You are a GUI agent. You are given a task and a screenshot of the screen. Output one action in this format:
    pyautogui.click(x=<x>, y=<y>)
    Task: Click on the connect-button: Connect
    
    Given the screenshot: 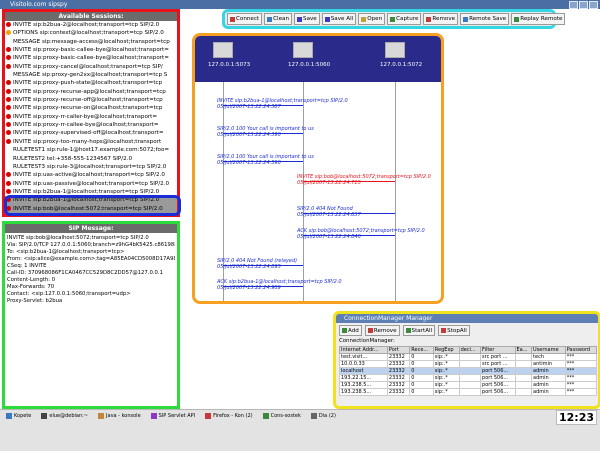 What is the action you would take?
    pyautogui.click(x=245, y=19)
    